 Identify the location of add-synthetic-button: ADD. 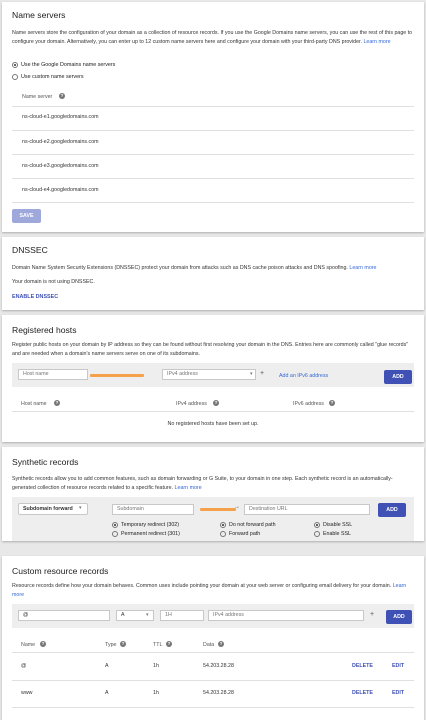
(392, 510).